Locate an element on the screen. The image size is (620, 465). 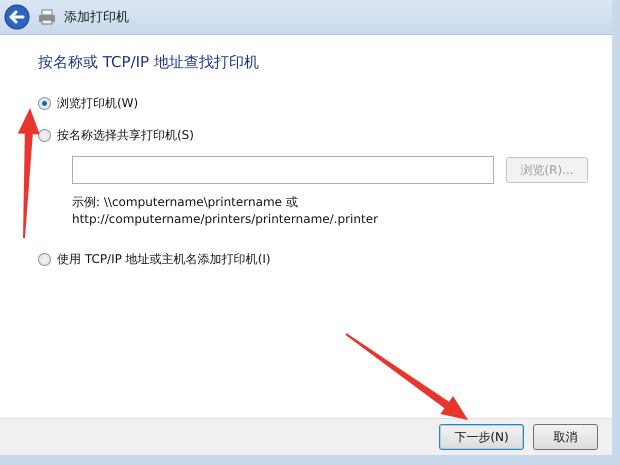
option-label: 使用 TCP/IP 地址或主机名添加打印机(I) is located at coordinates (164, 259).